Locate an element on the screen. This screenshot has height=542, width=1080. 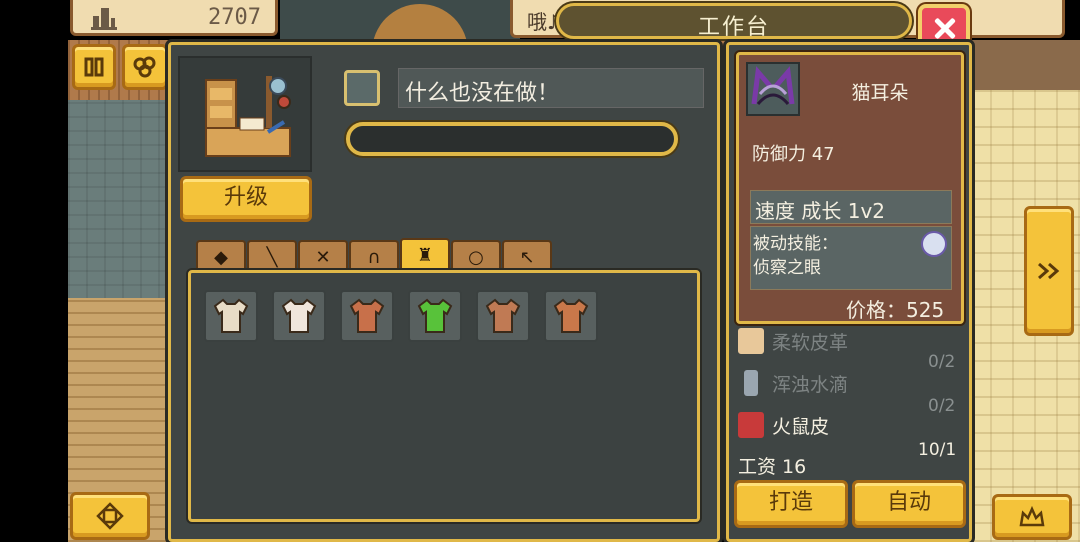
tab-ring: ○ is located at coordinates (476, 257).